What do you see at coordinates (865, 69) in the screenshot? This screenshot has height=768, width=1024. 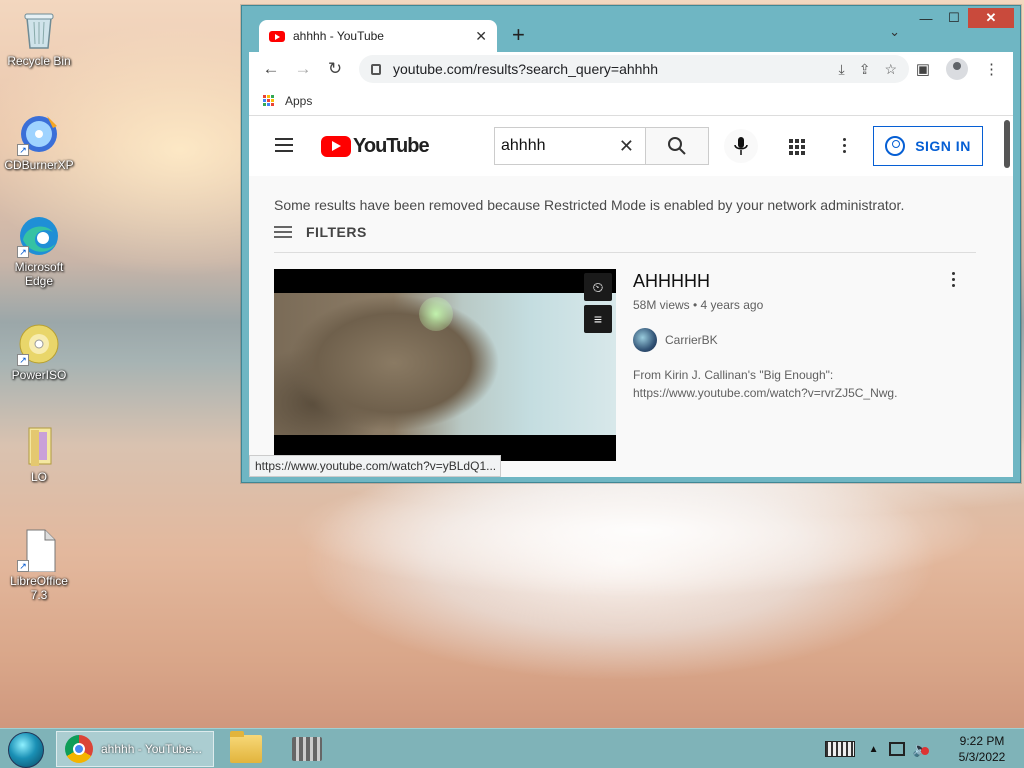 I see `share-icon: ⇪` at bounding box center [865, 69].